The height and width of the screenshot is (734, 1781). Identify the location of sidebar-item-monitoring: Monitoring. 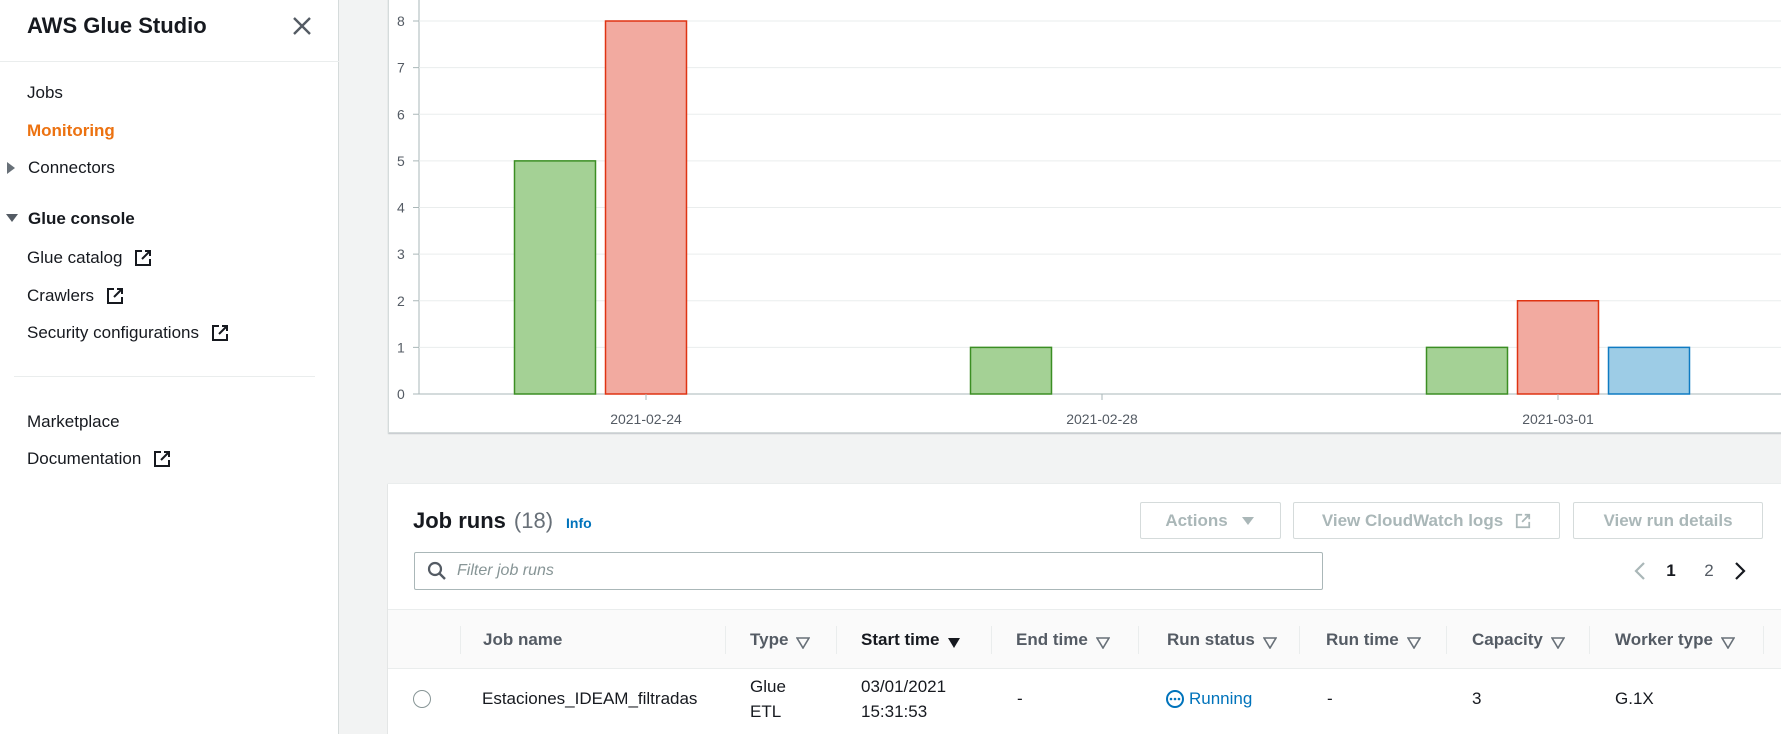
(71, 131).